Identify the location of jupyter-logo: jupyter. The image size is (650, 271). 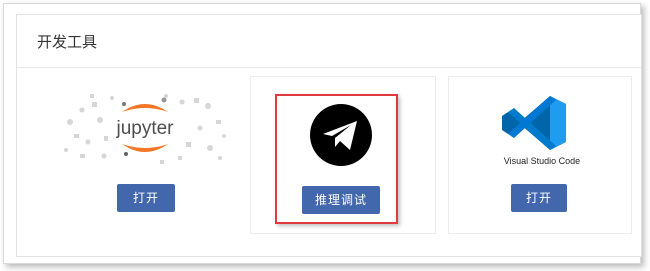
(145, 129).